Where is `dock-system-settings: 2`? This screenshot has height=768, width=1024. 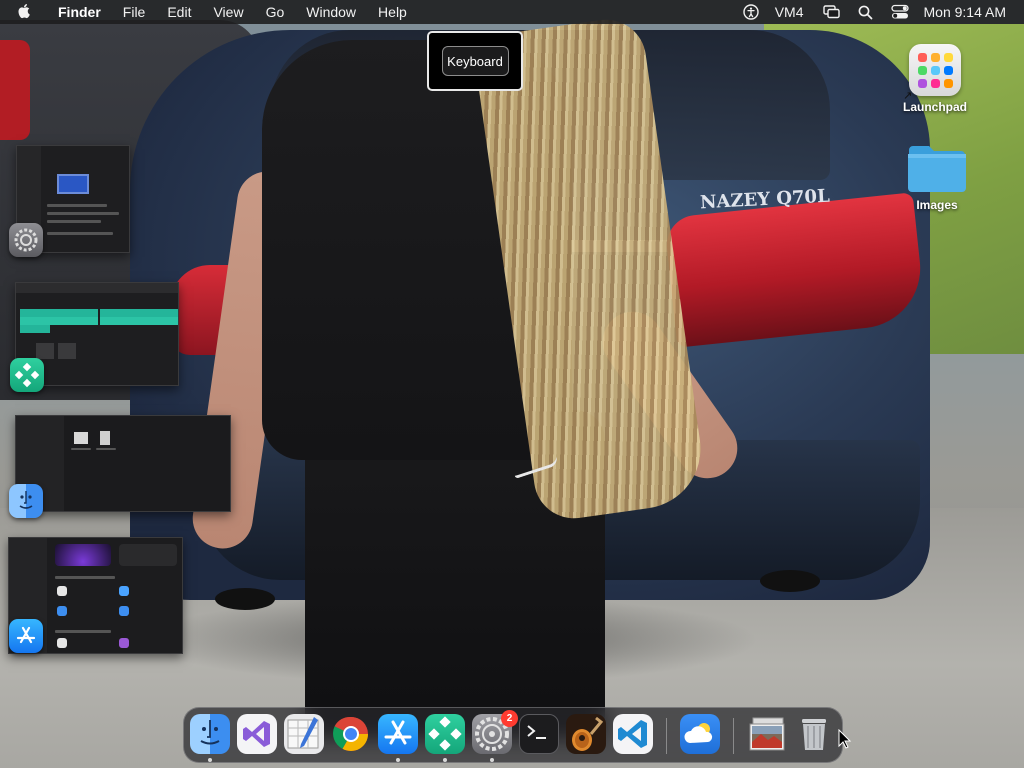
dock-system-settings: 2 is located at coordinates (495, 732).